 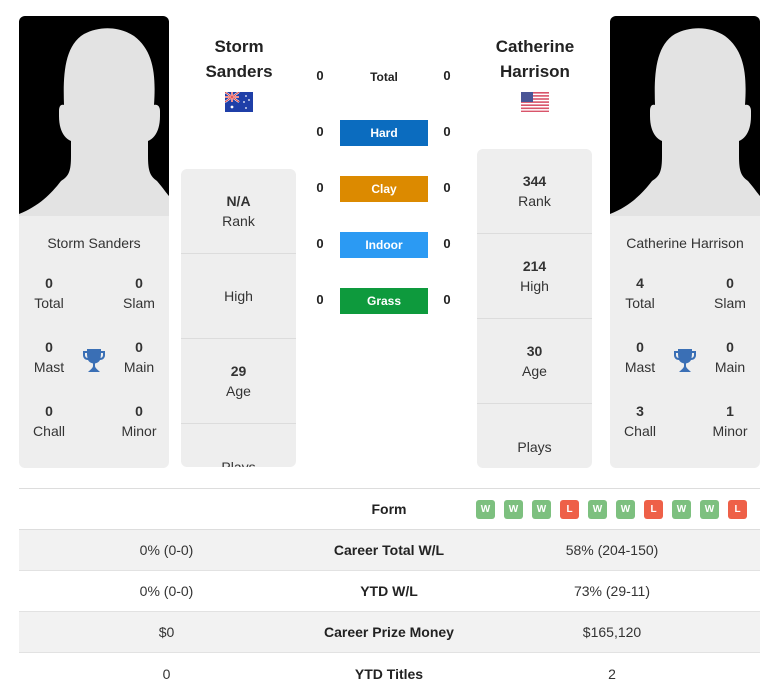 What do you see at coordinates (535, 102) in the screenshot?
I see `usa-flag-icon` at bounding box center [535, 102].